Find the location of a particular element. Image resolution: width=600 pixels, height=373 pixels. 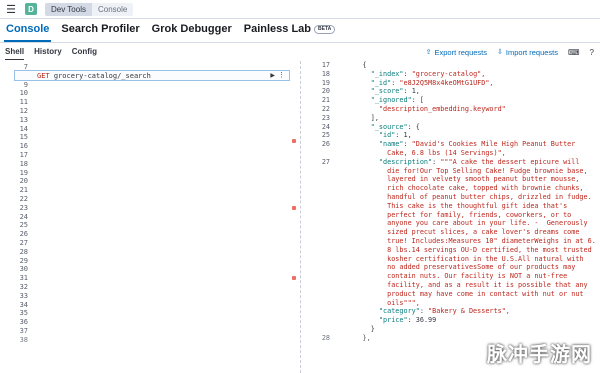

output-line-number: 18 is located at coordinates (325, 73).